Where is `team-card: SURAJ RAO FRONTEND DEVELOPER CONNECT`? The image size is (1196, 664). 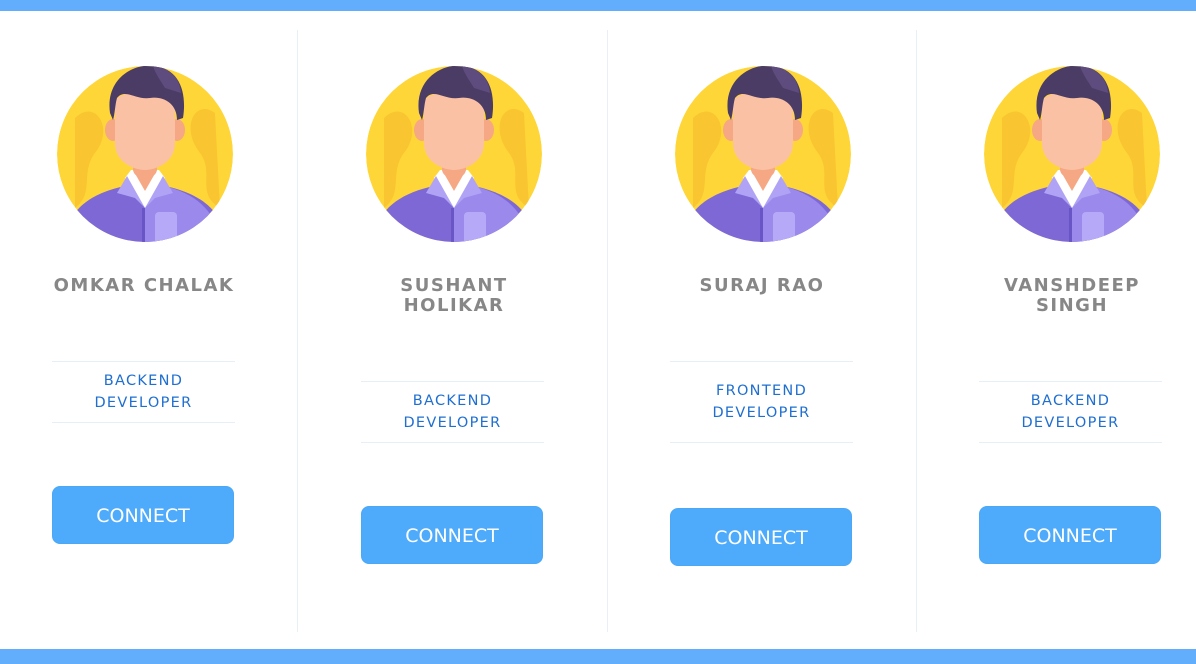
team-card: SURAJ RAO FRONTEND DEVELOPER CONNECT is located at coordinates (762, 331).